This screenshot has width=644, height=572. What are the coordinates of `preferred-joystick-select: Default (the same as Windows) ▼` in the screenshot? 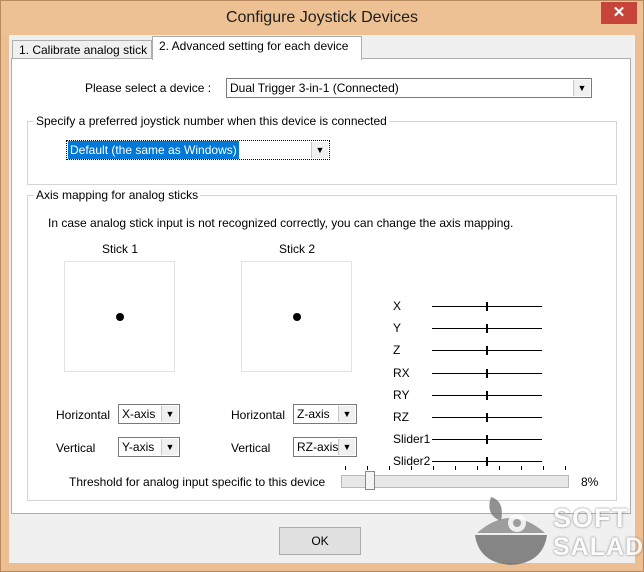 It's located at (198, 150).